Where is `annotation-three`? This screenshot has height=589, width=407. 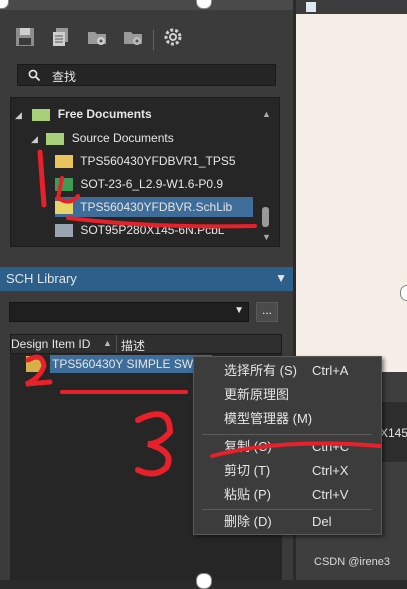 annotation-three is located at coordinates (154, 444).